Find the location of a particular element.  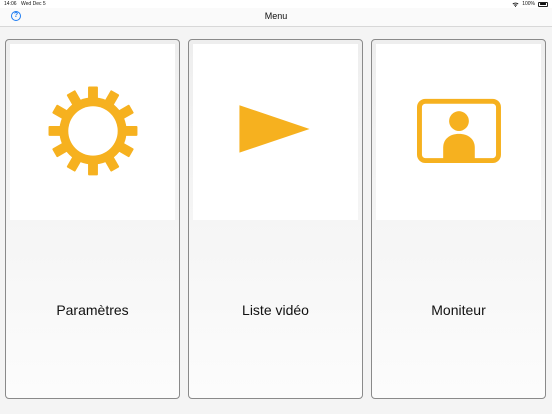

wifi-icon is located at coordinates (515, 4).